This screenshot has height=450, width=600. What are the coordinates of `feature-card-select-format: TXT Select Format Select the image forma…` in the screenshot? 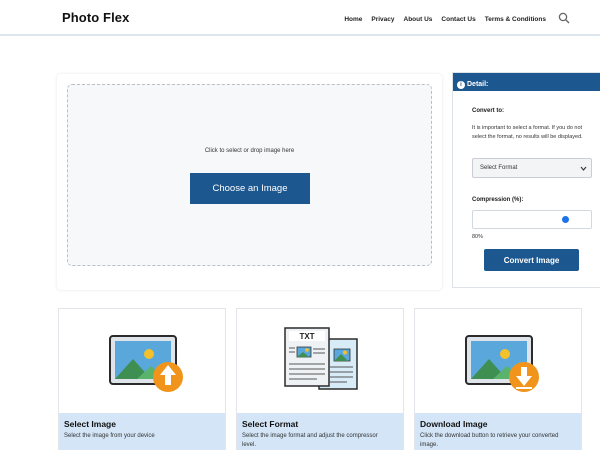 It's located at (320, 379).